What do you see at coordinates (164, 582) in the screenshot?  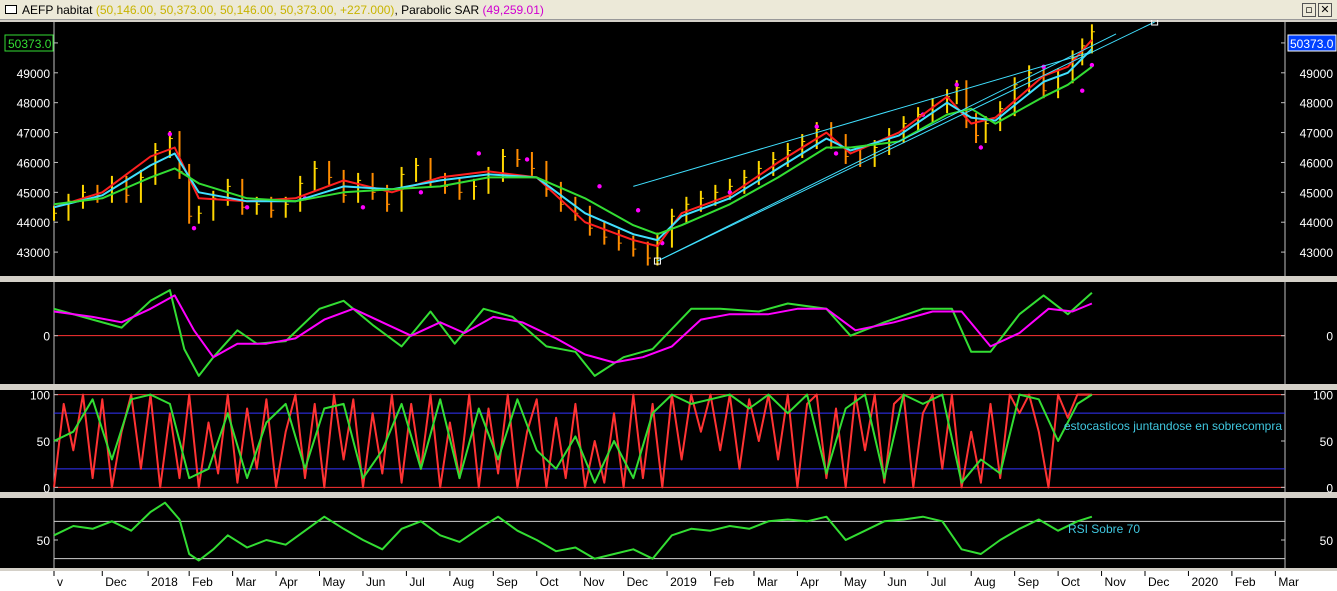 I see `time-axis-label: 2018` at bounding box center [164, 582].